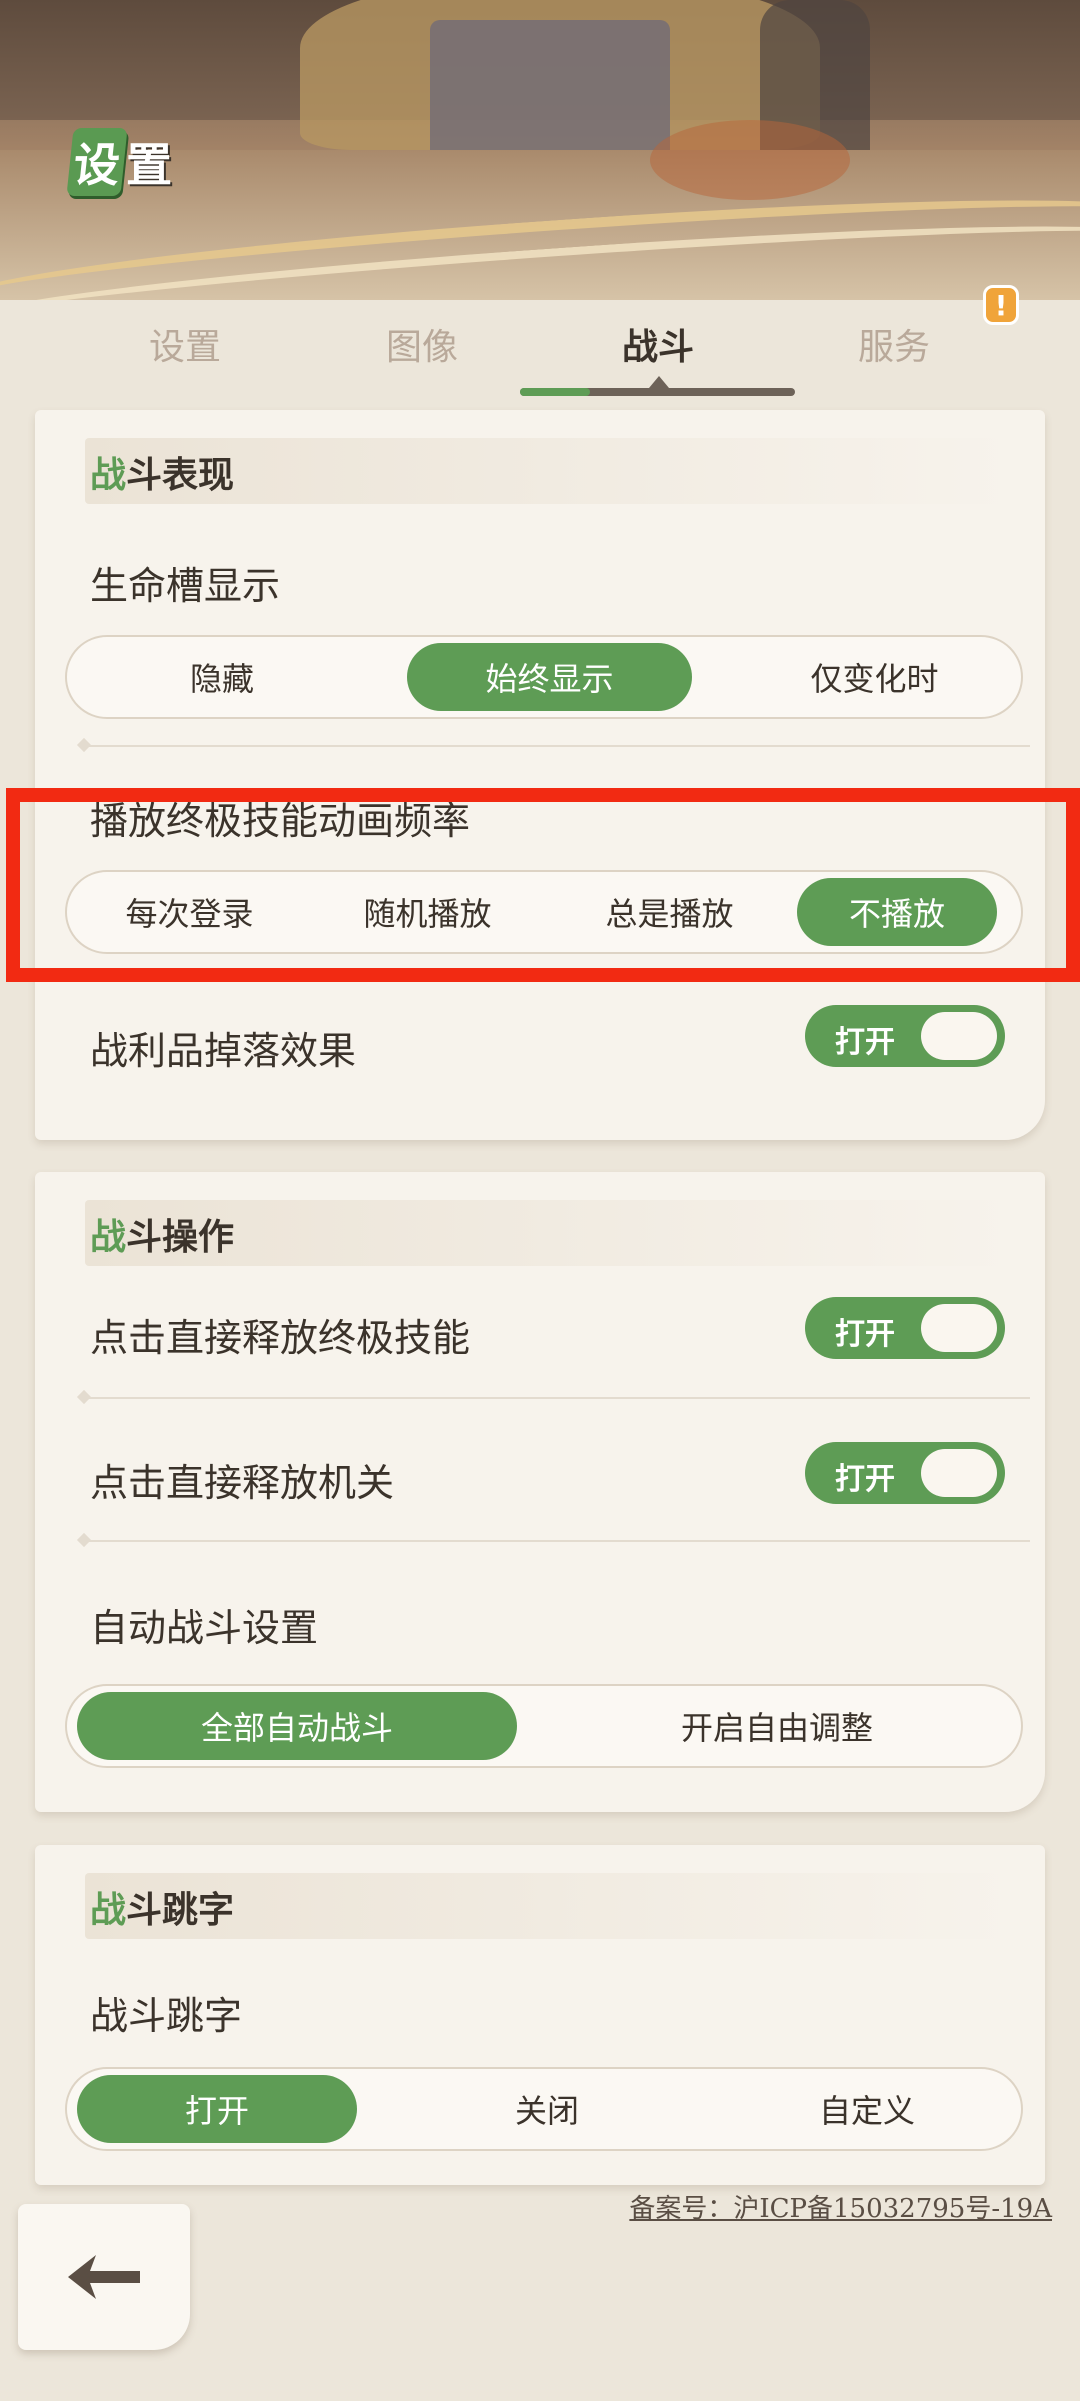 This screenshot has height=2401, width=1080. I want to click on hp-bar-segmented: 隐藏 始终显示 仅变化时, so click(544, 677).